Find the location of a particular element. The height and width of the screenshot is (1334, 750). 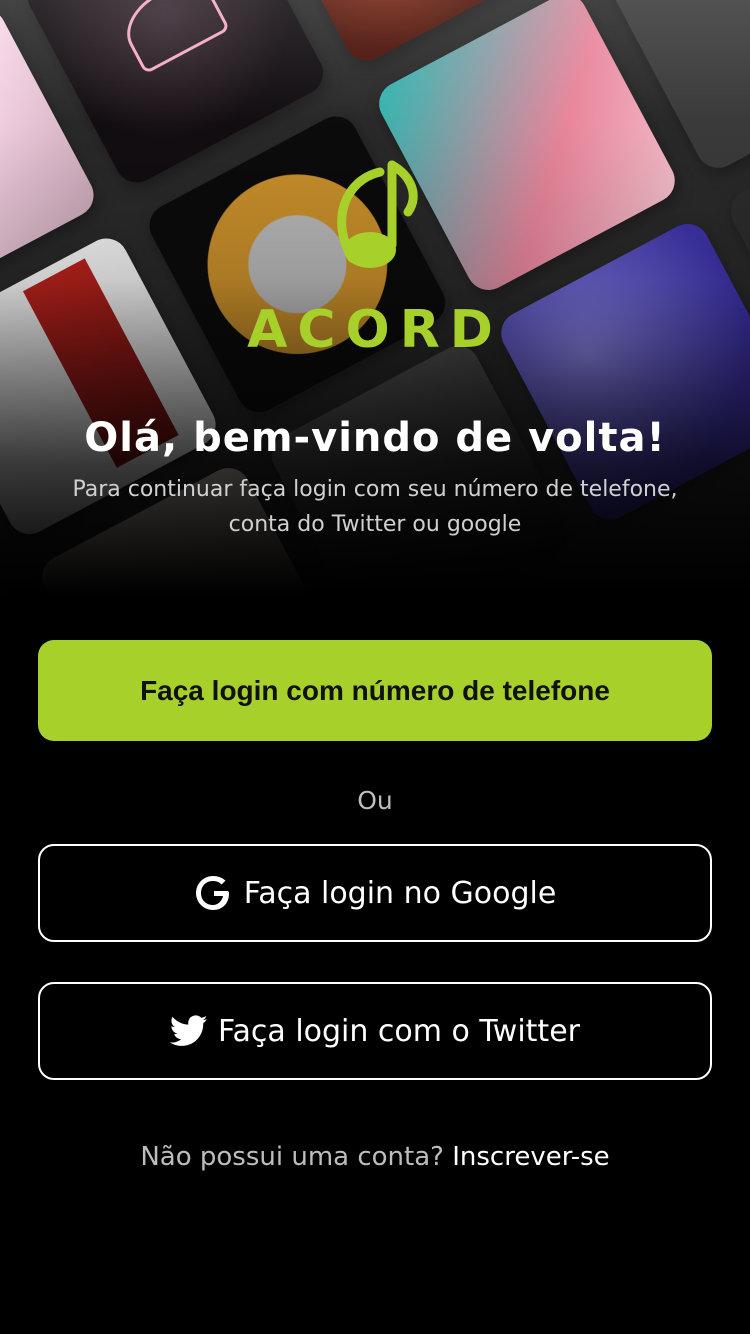

google-login-button: Faça login no Google is located at coordinates (375, 893).